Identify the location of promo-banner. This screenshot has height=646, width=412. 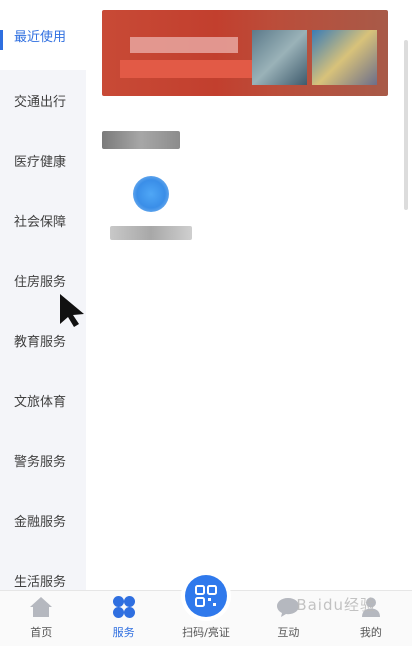
(245, 53).